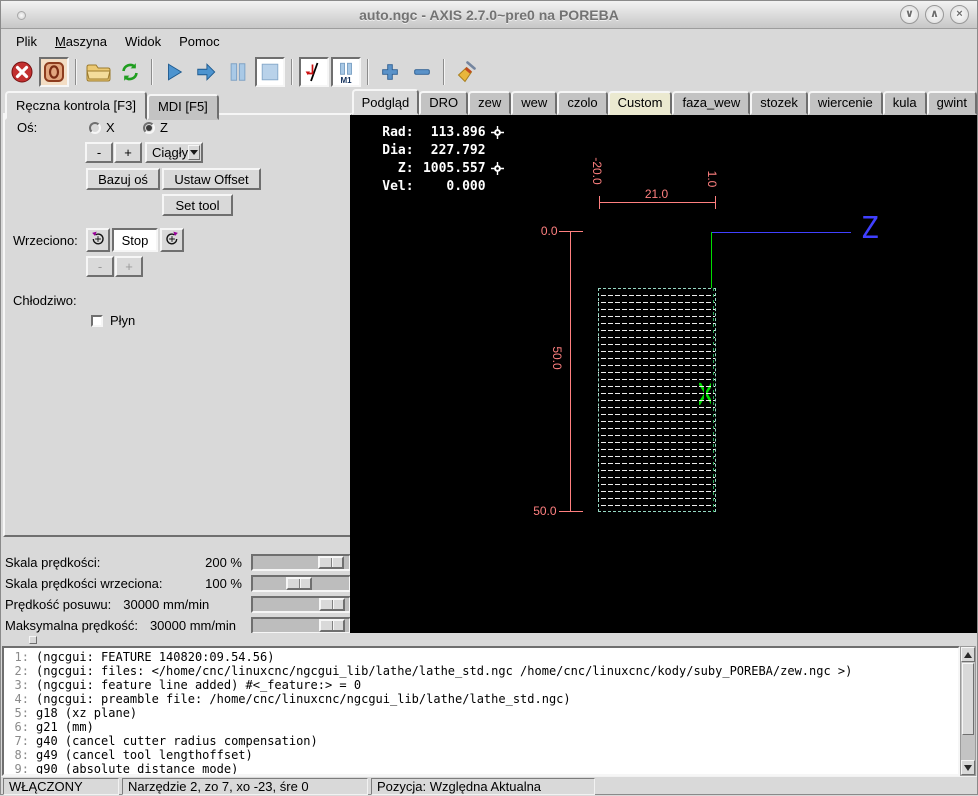 The image size is (978, 796). What do you see at coordinates (129, 266) in the screenshot?
I see `spindle-faster-button: +` at bounding box center [129, 266].